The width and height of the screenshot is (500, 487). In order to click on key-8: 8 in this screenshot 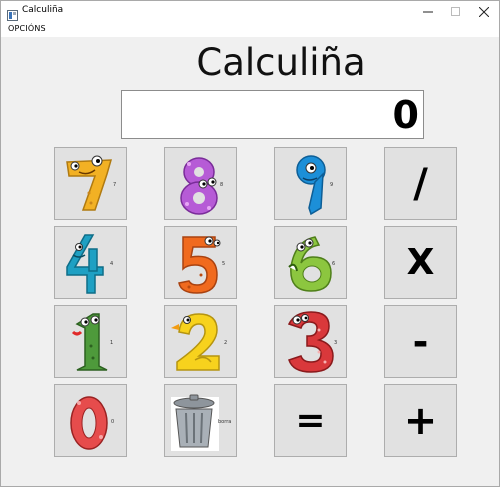, I will do `click(200, 183)`.